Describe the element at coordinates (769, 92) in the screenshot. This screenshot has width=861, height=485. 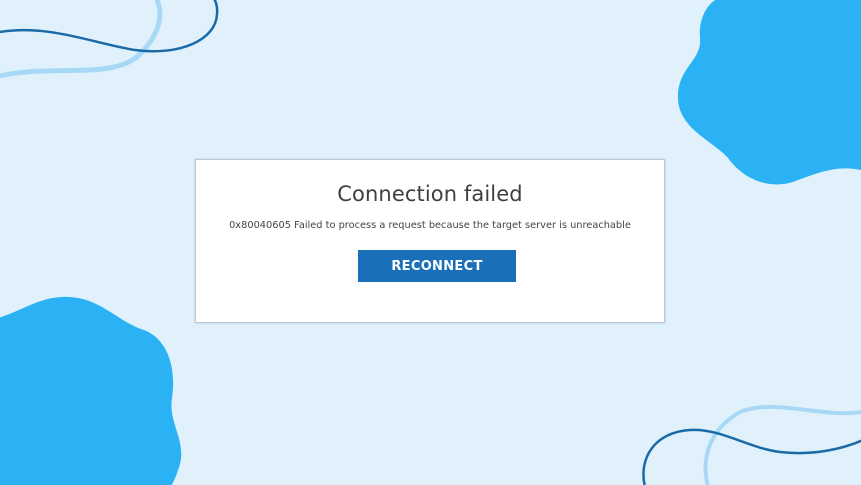
I see `blob-top-right` at that location.